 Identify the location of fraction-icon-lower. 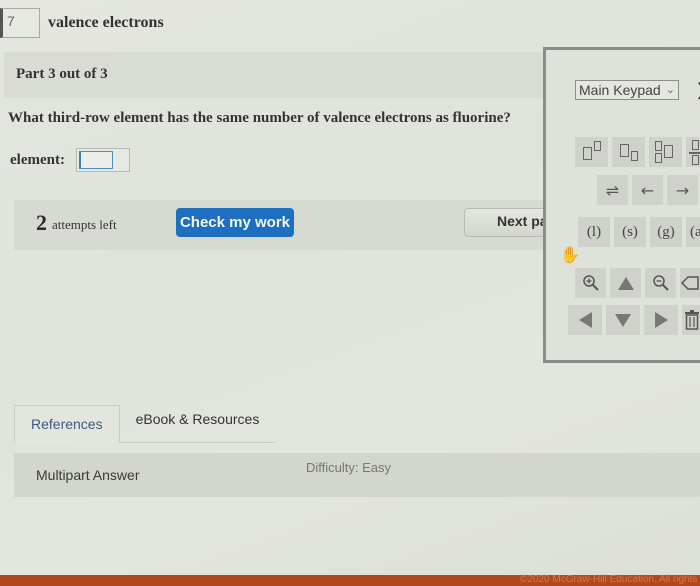
(695, 160).